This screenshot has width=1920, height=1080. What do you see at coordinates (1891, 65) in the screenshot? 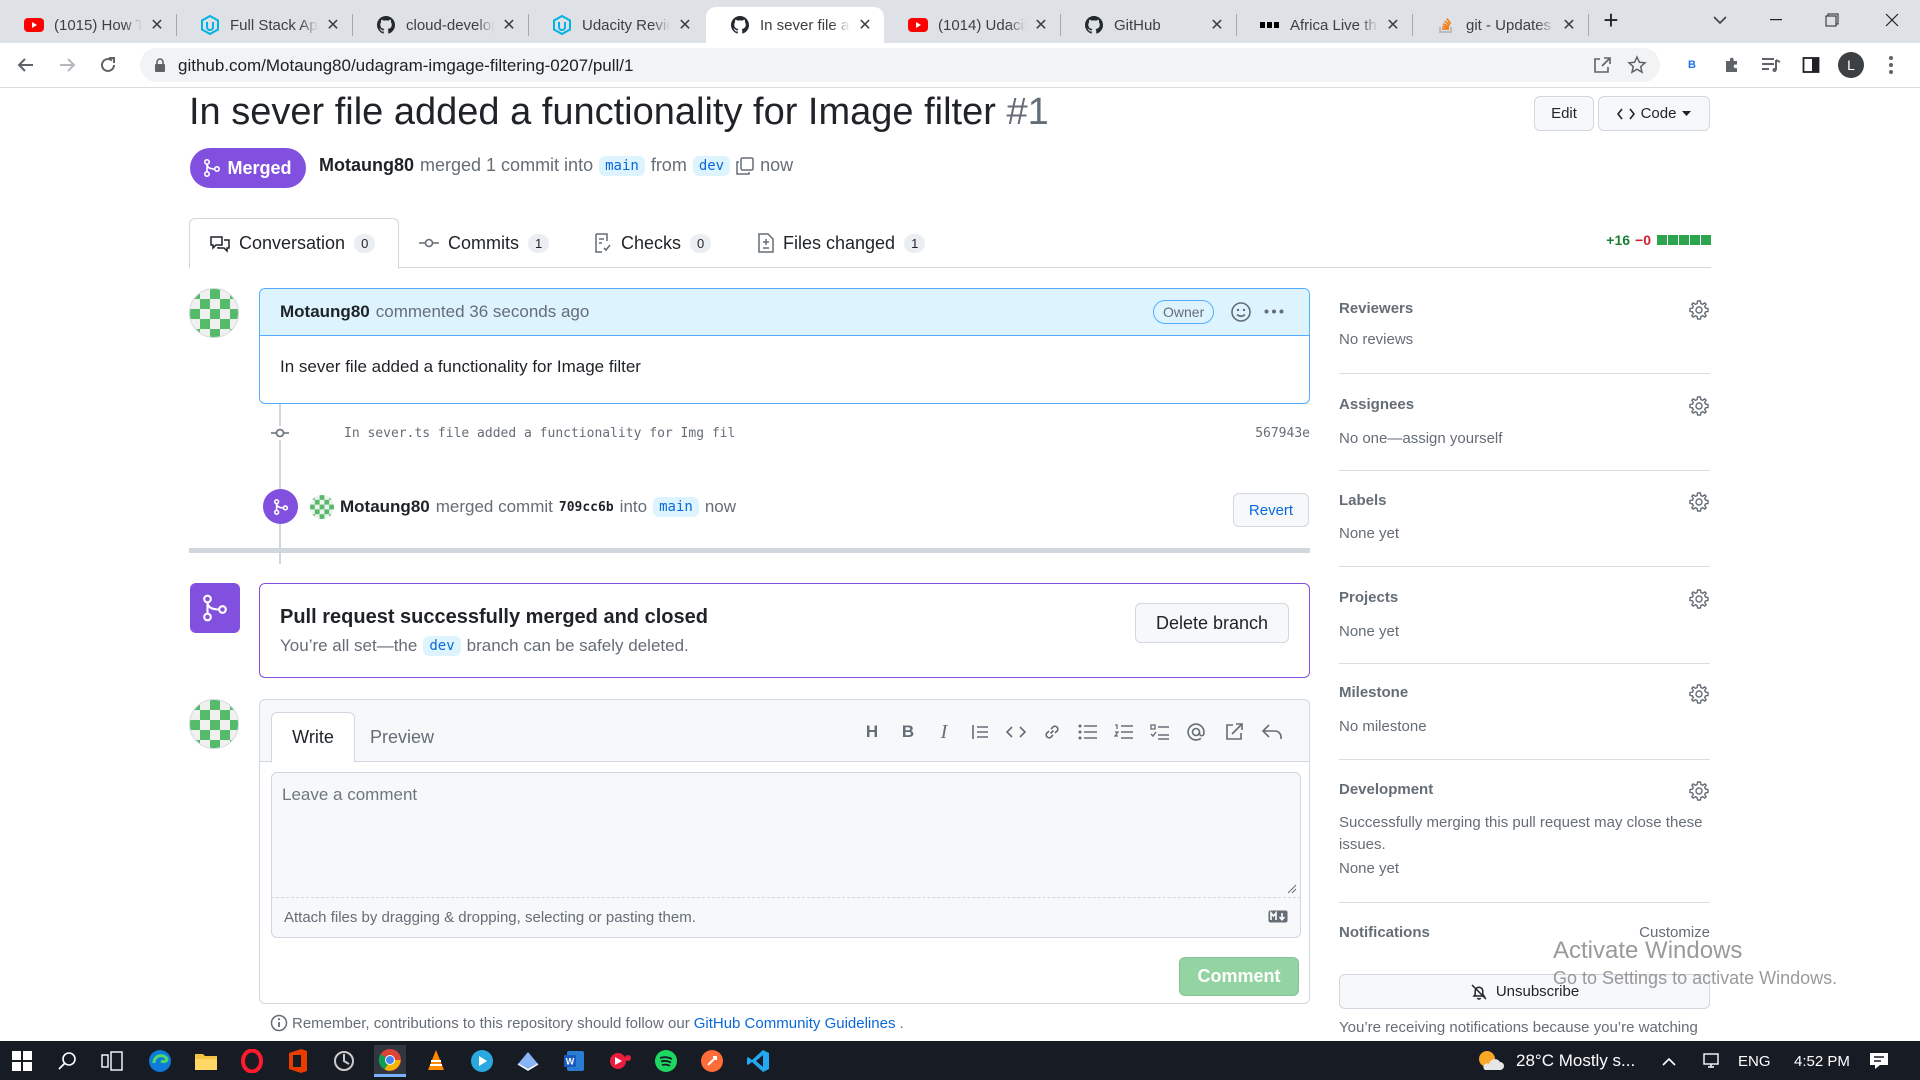
I see `browser-menu-button` at bounding box center [1891, 65].